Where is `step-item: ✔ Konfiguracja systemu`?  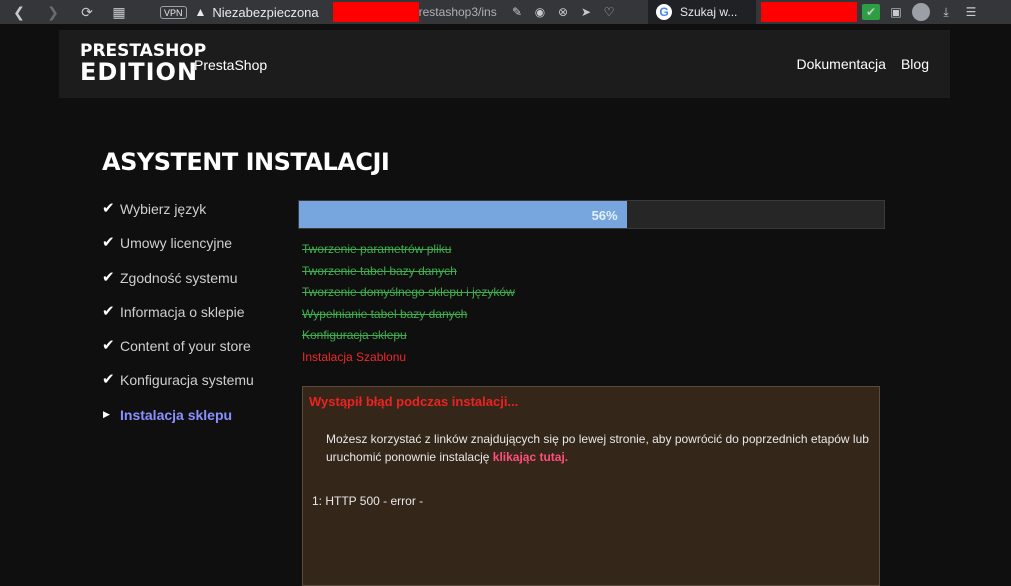 step-item: ✔ Konfiguracja systemu is located at coordinates (178, 388).